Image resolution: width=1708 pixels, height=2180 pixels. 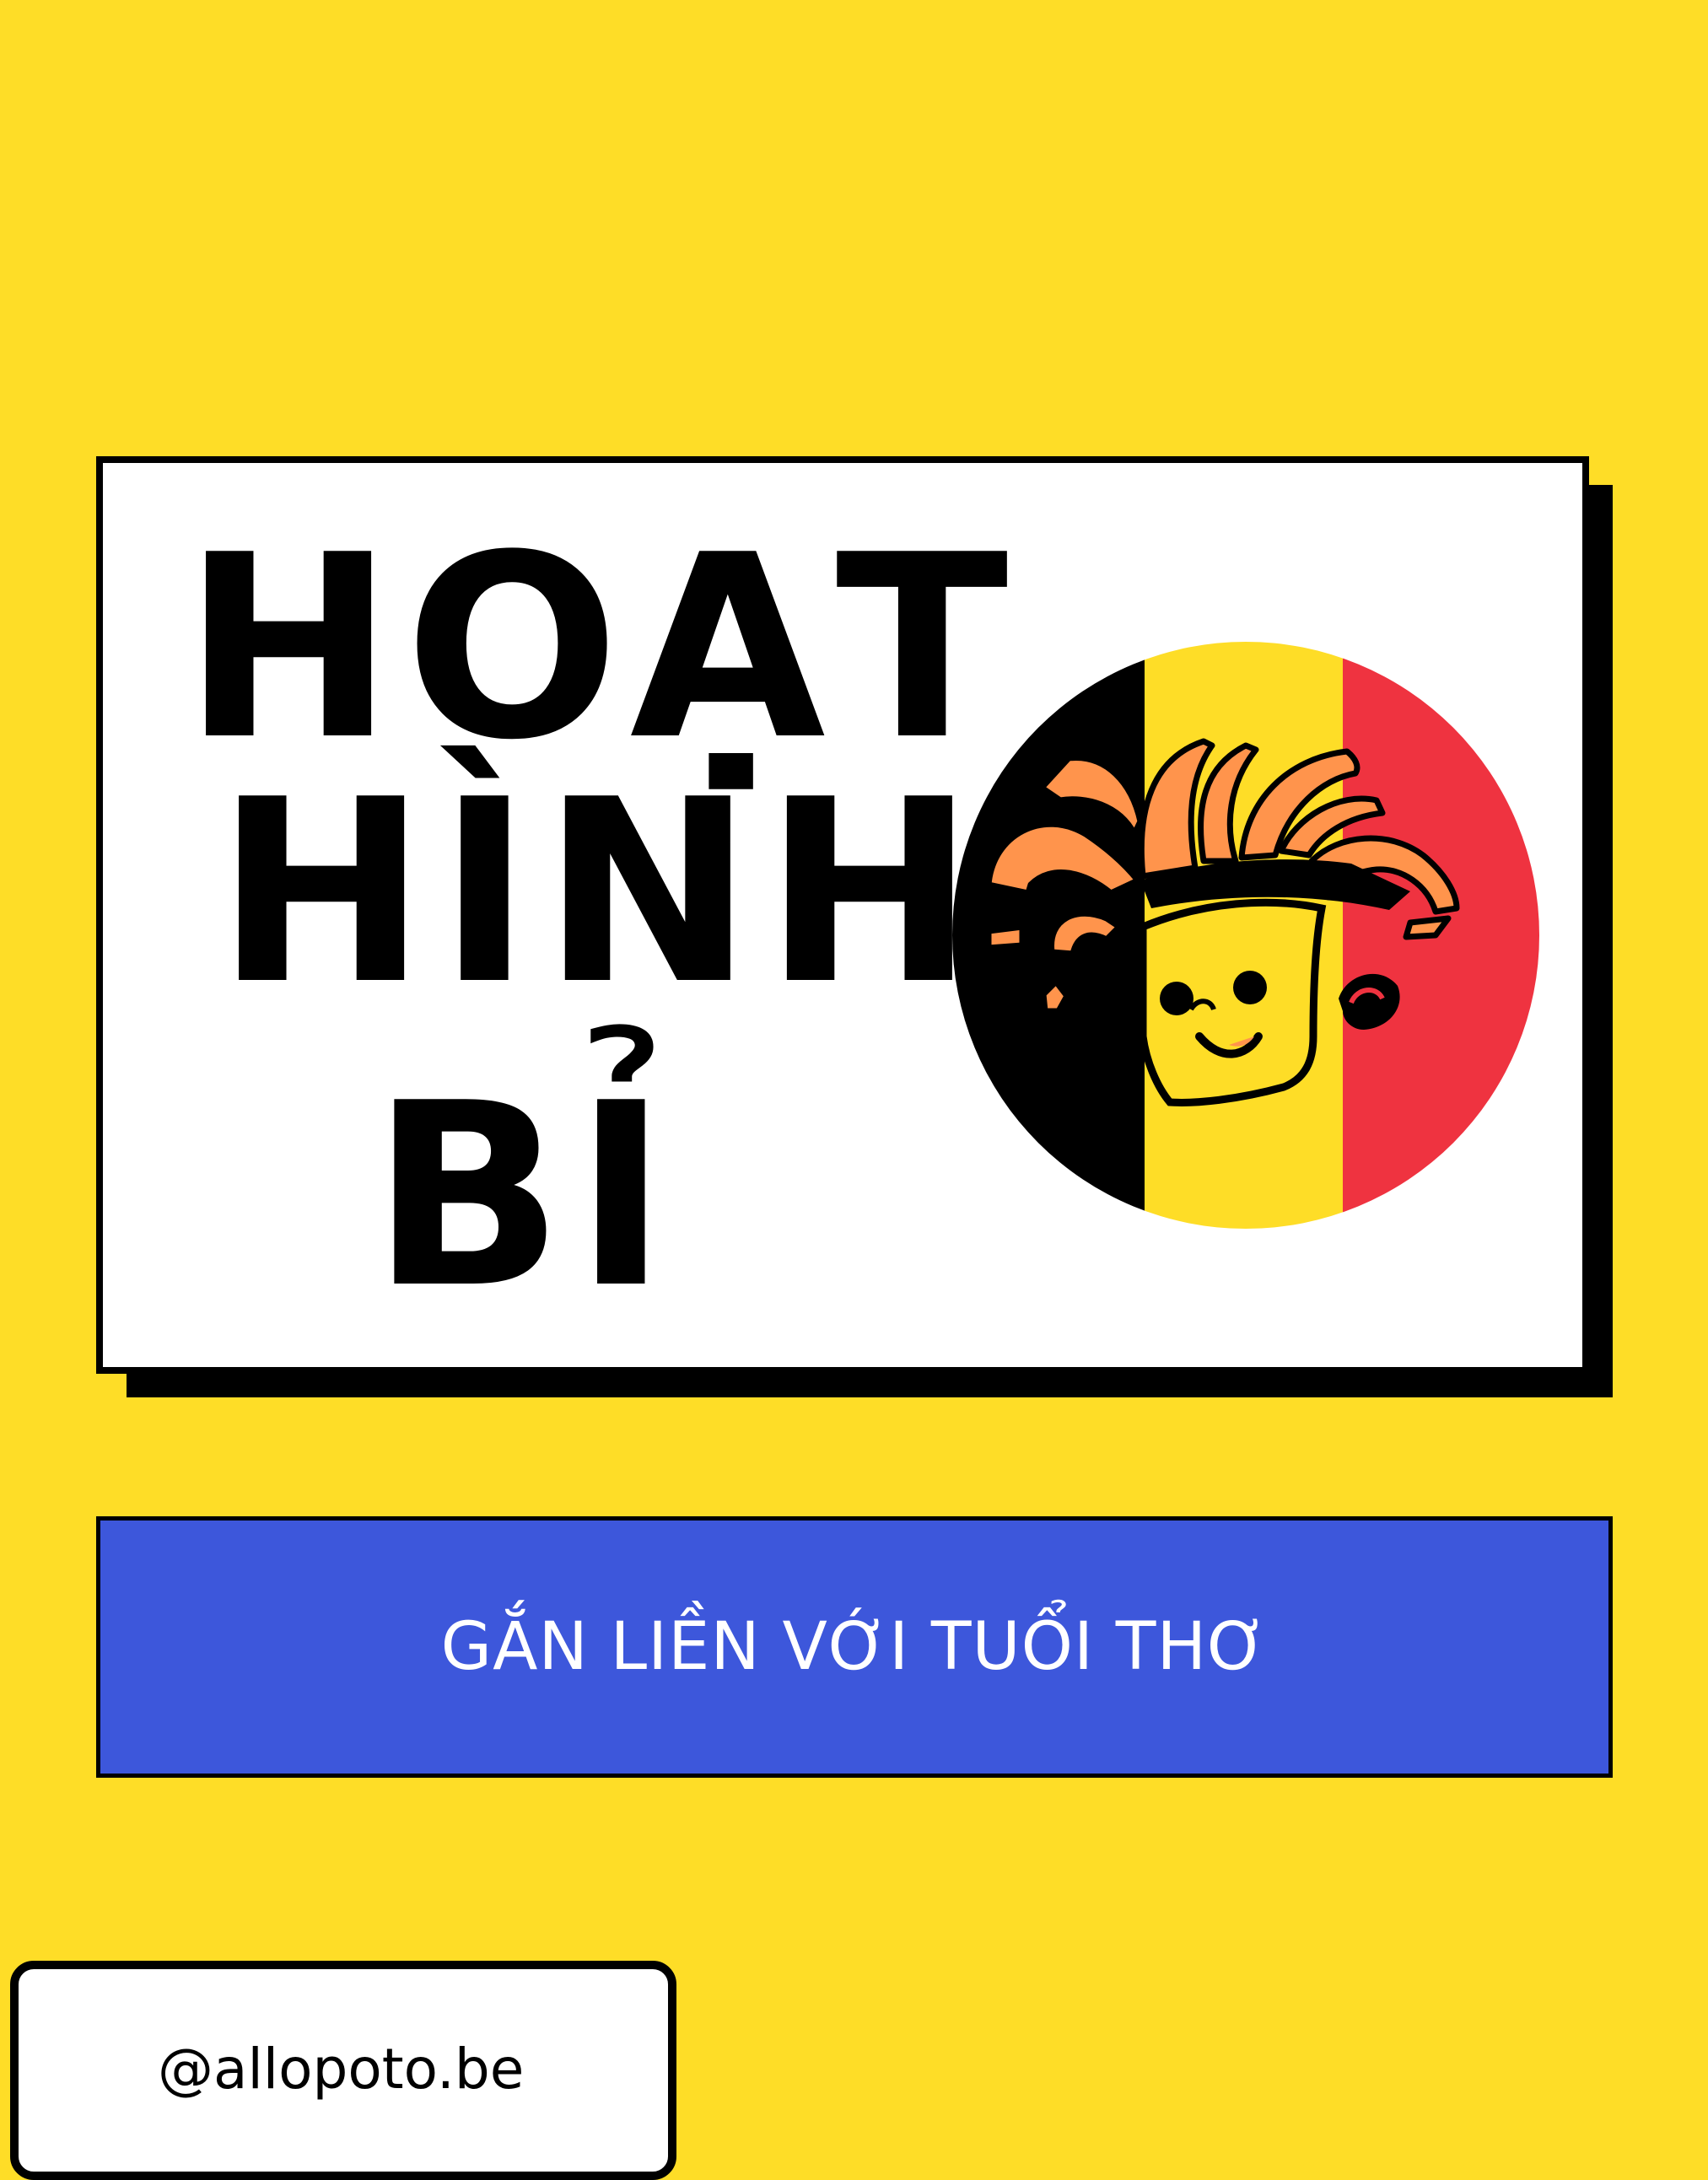 I want to click on title-line-1: HOẠT, so click(x=600, y=648).